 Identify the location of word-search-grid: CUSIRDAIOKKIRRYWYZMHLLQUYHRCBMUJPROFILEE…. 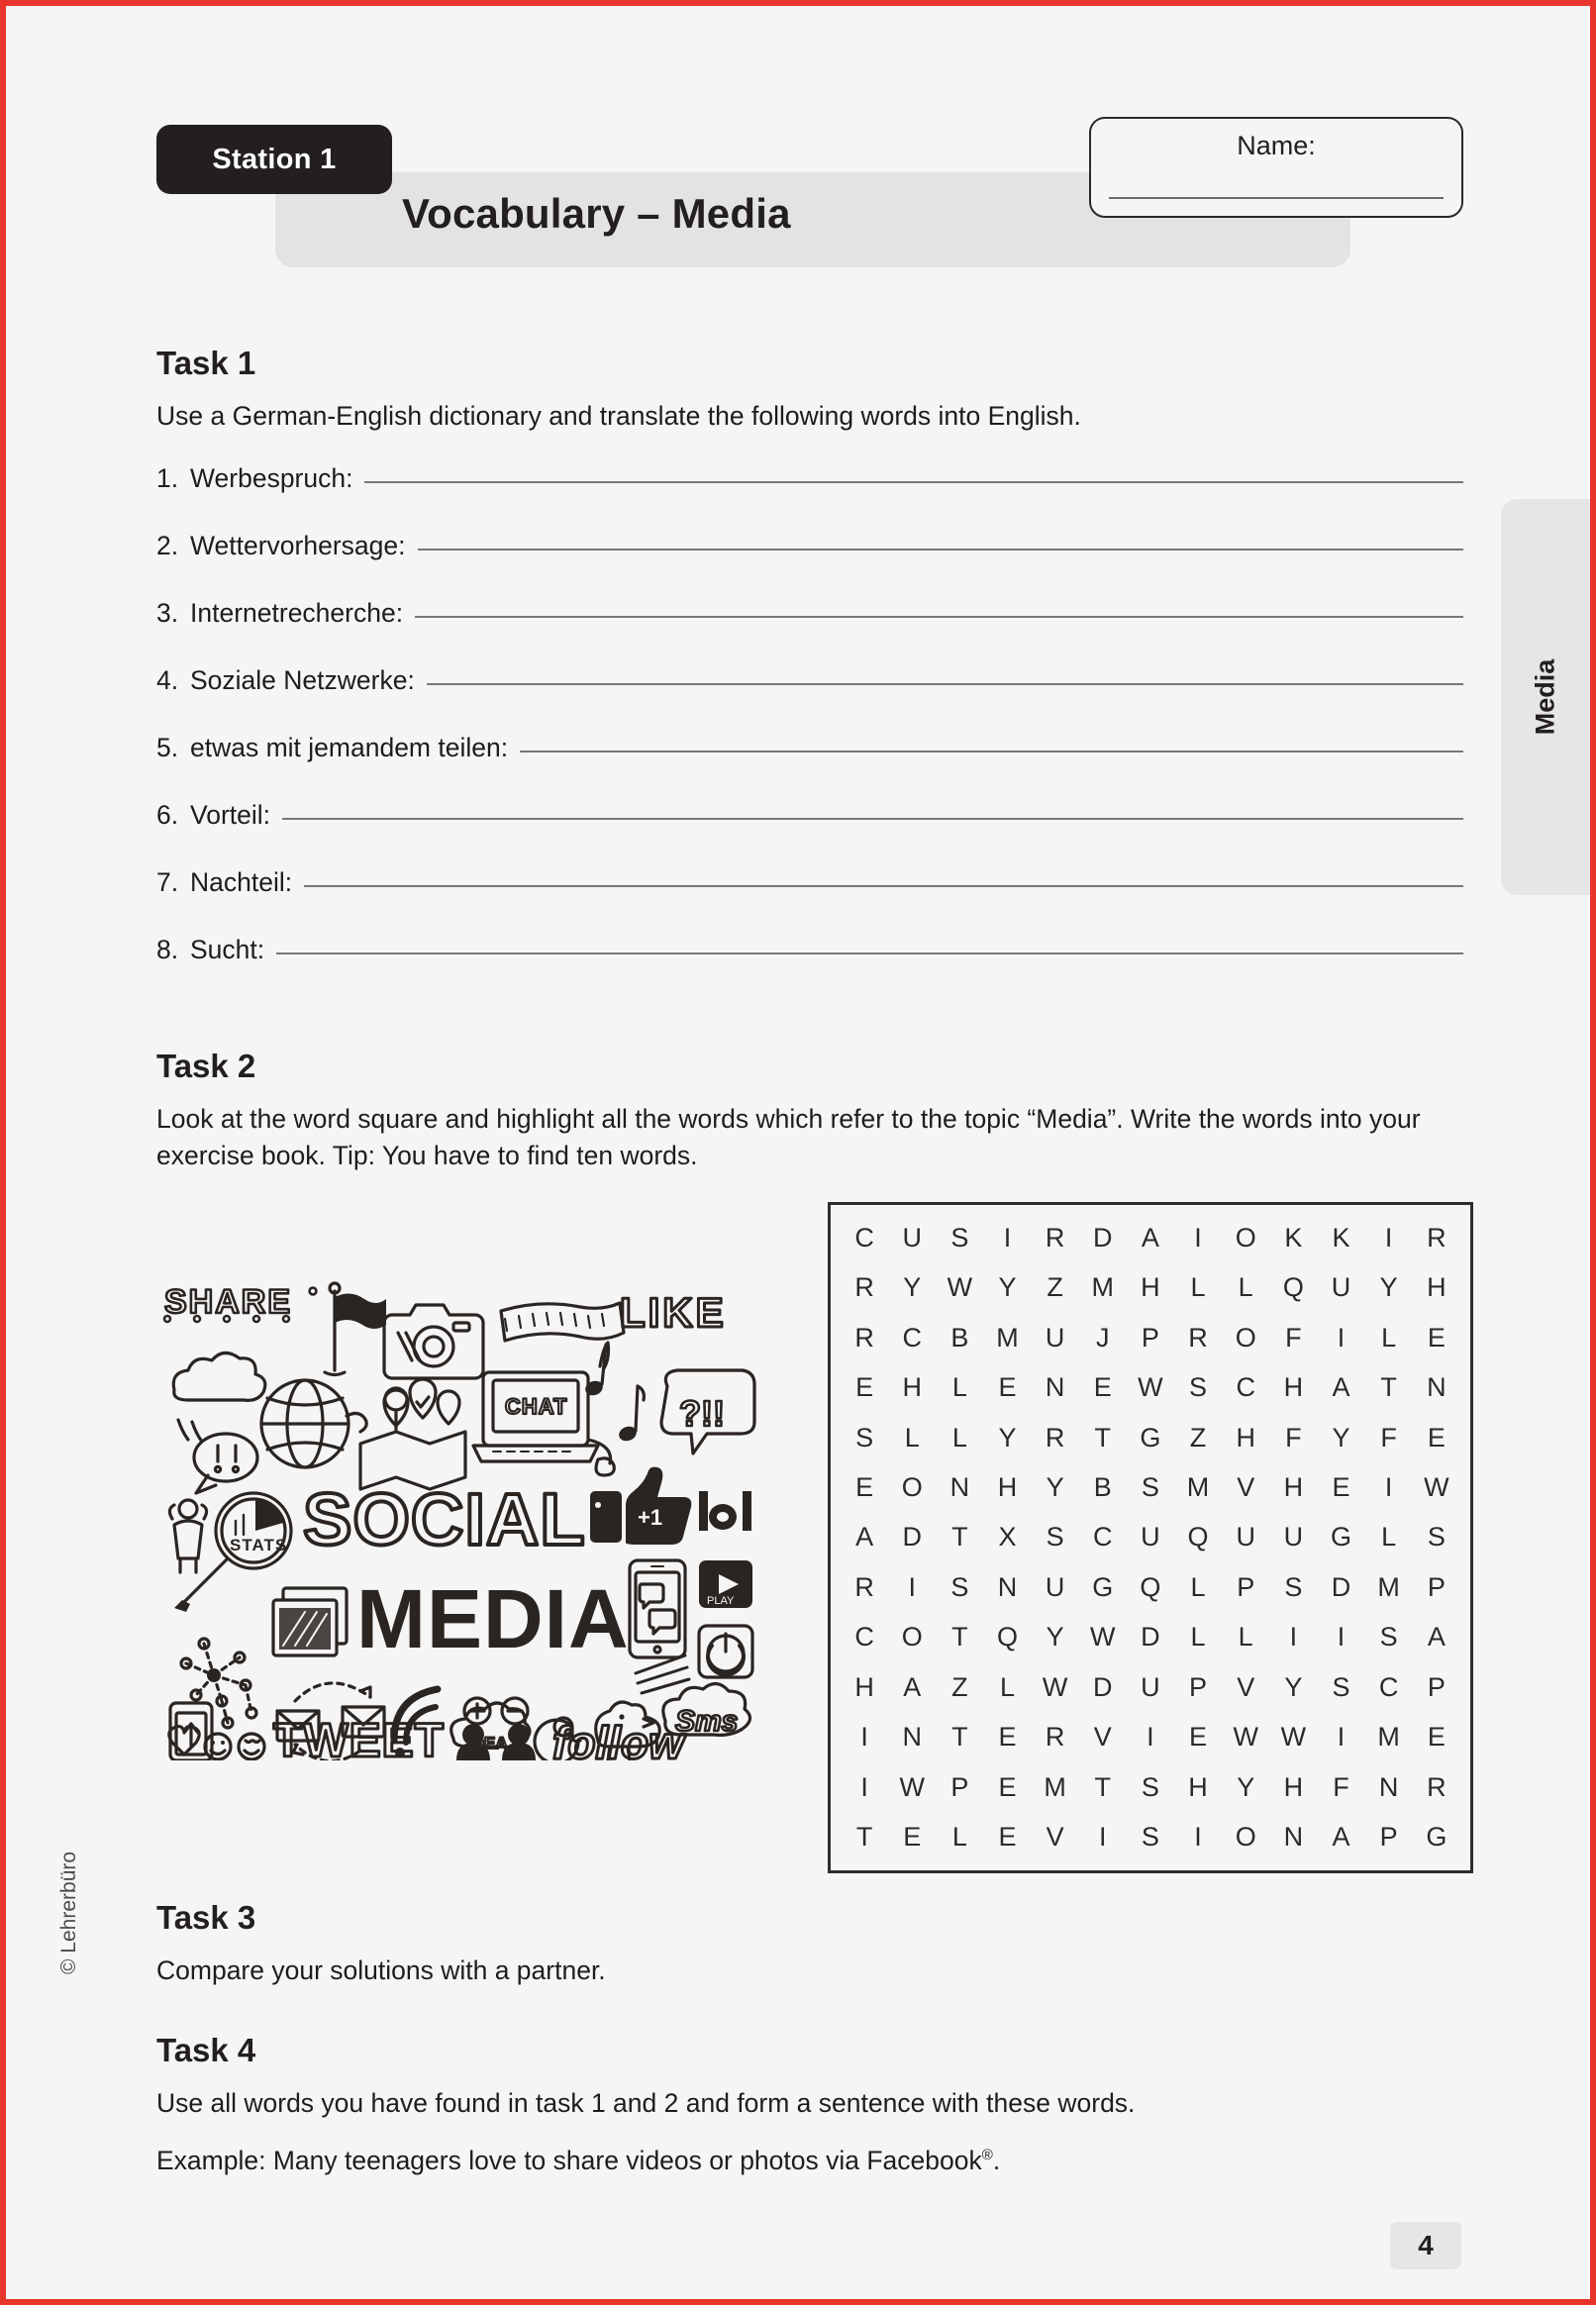
(1150, 1537).